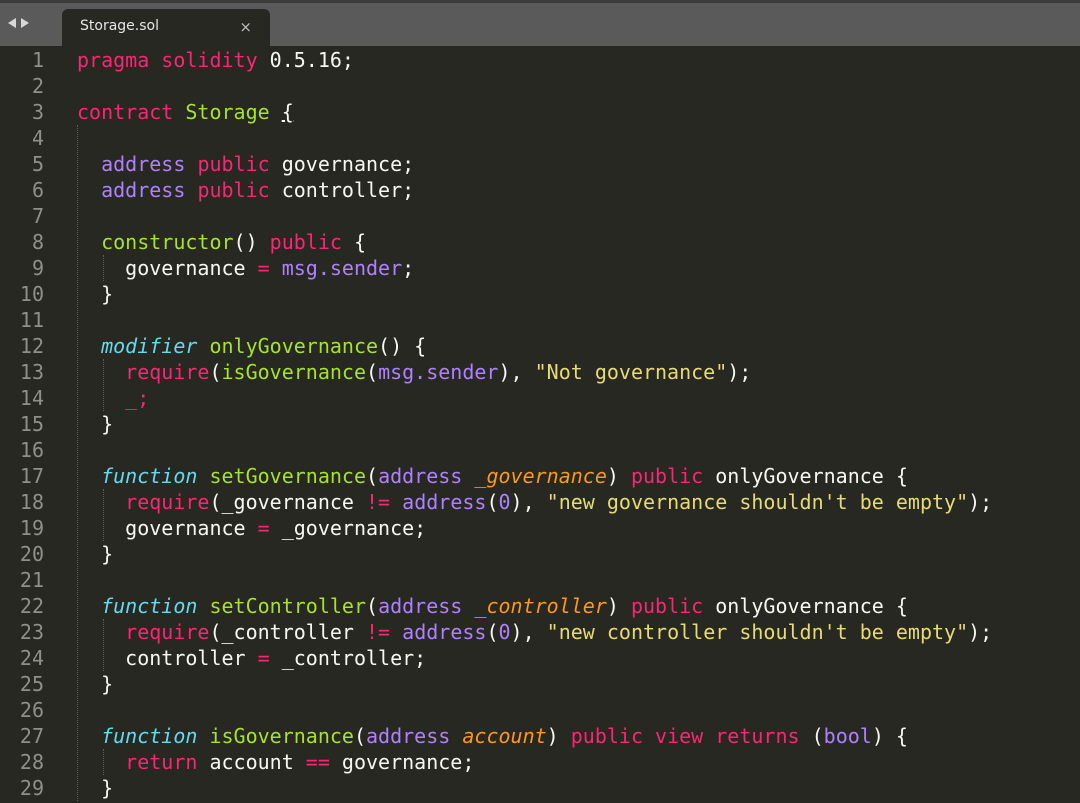 The width and height of the screenshot is (1080, 803). What do you see at coordinates (504, 632) in the screenshot?
I see `number-token: 0` at bounding box center [504, 632].